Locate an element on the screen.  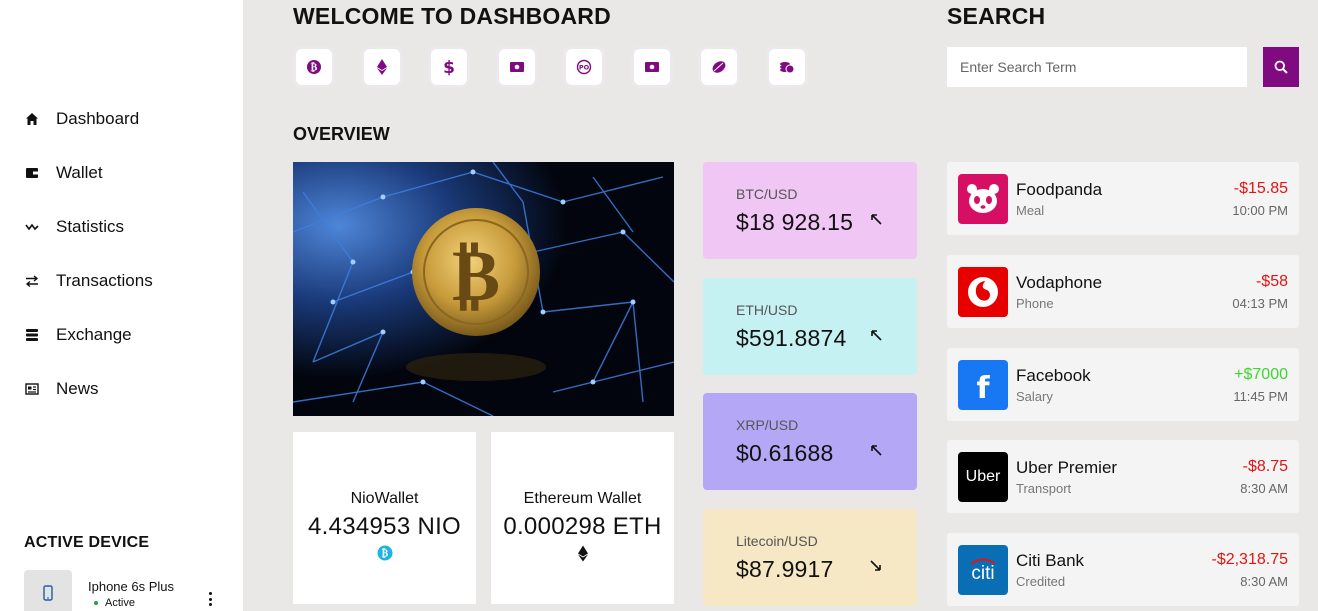
ethereum-wallet-card: Ethereum Wallet 0.000298 ETH is located at coordinates (582, 518).